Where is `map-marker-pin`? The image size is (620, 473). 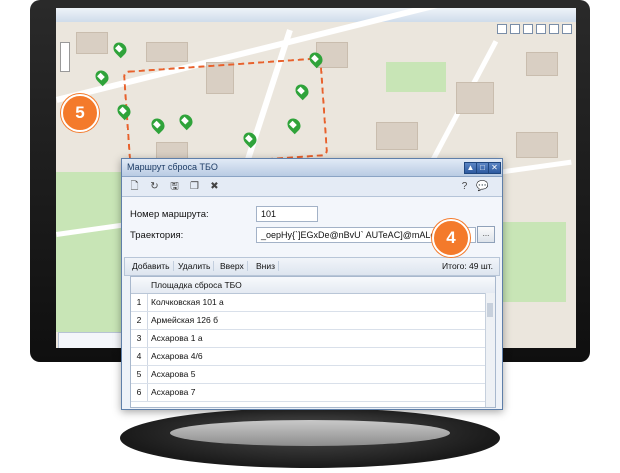
map-marker-pin is located at coordinates (120, 49).